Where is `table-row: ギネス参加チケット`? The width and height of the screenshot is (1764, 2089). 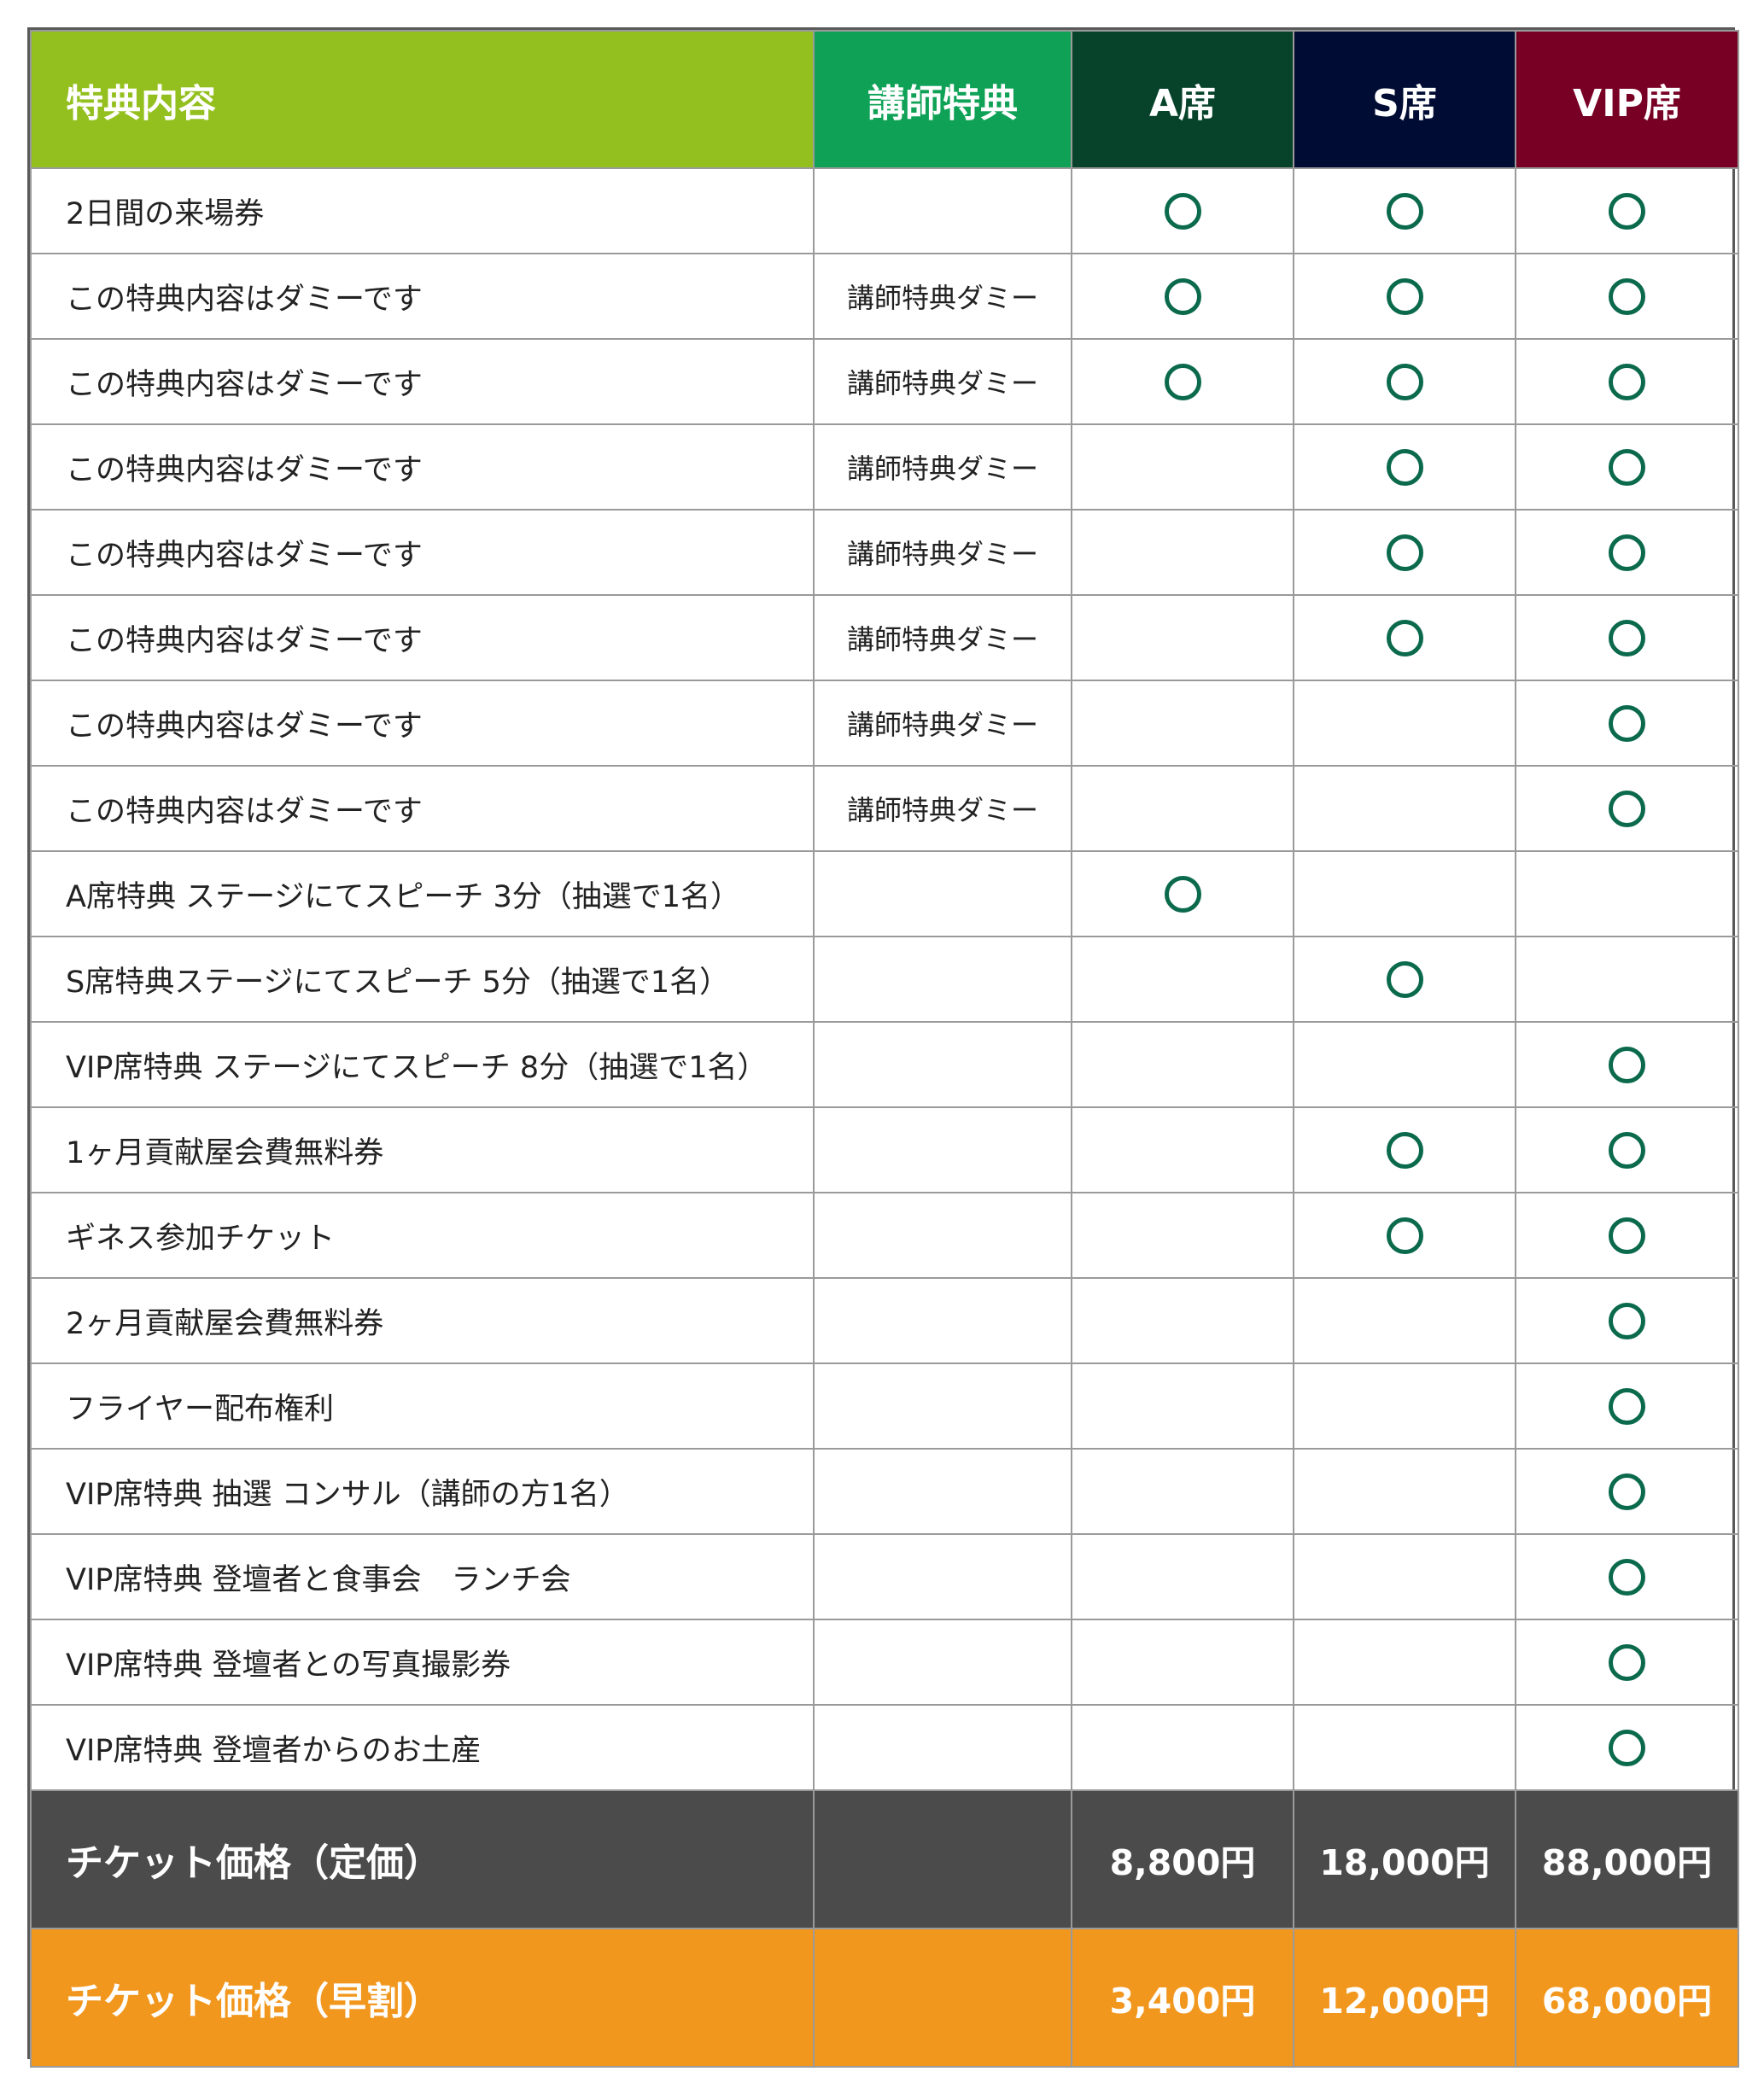 table-row: ギネス参加チケット is located at coordinates (884, 1235).